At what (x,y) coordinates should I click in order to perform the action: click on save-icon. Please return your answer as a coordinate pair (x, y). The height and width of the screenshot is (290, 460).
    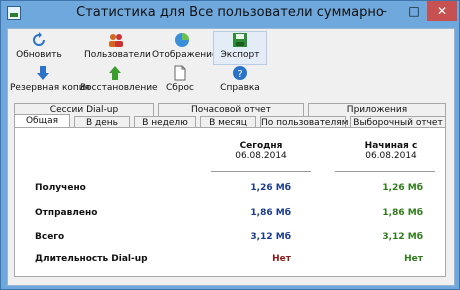
    Looking at the image, I should click on (240, 40).